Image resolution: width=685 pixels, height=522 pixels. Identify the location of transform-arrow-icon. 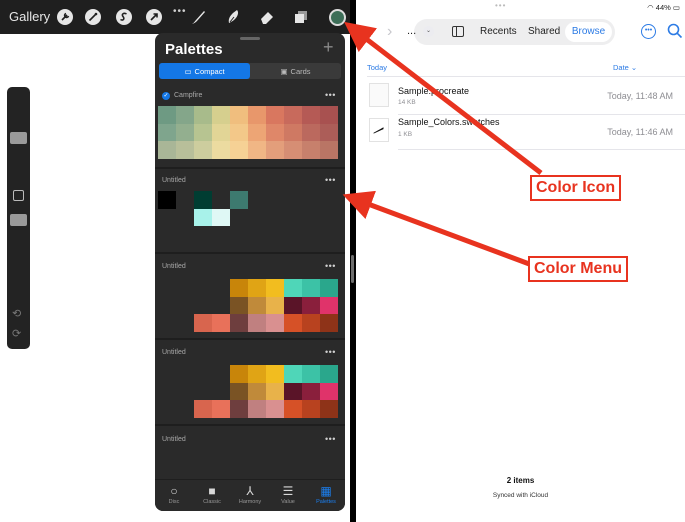
(154, 17).